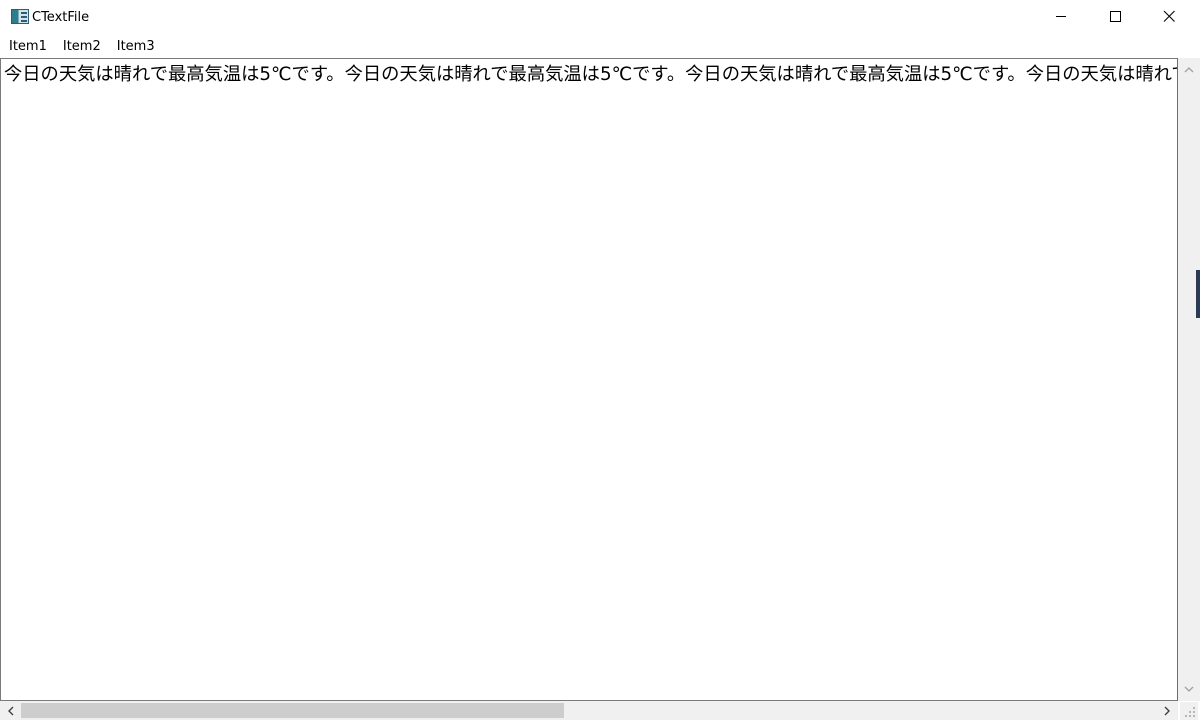  I want to click on close-button, so click(1169, 16).